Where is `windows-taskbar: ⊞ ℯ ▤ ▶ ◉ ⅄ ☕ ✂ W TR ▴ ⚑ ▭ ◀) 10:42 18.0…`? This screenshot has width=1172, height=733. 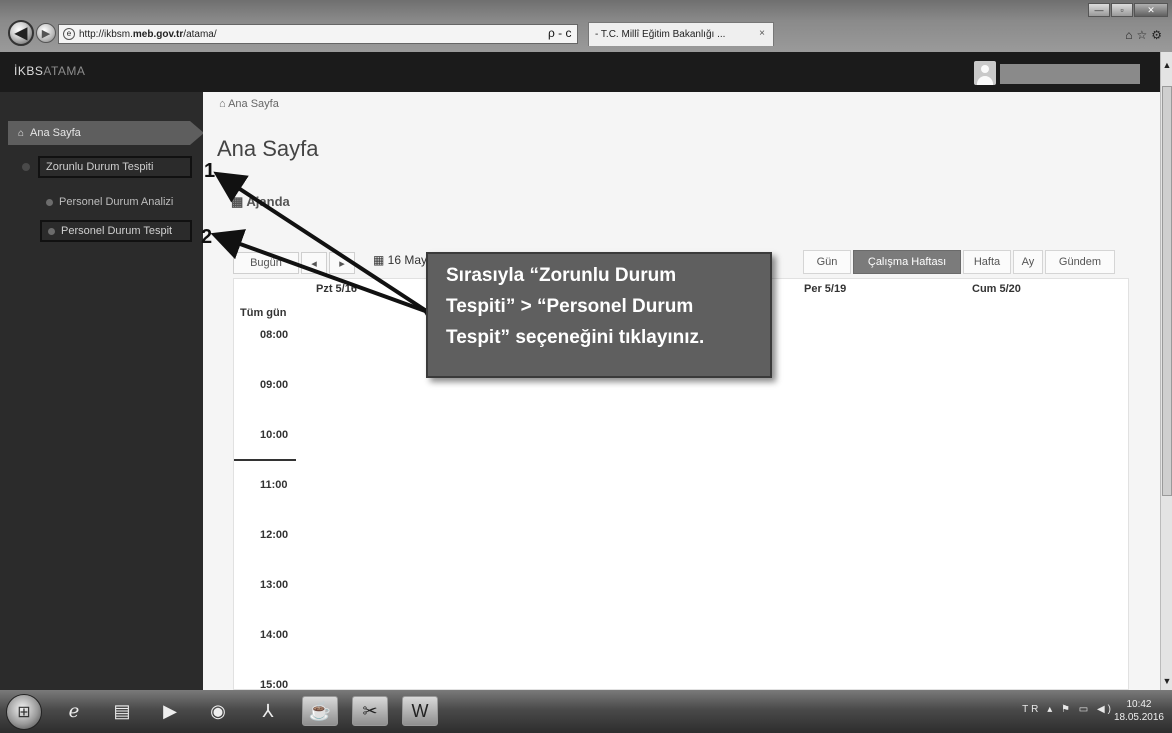
windows-taskbar: ⊞ ℯ ▤ ▶ ◉ ⅄ ☕ ✂ W TR ▴ ⚑ ▭ ◀) 10:42 18.0… is located at coordinates (586, 711).